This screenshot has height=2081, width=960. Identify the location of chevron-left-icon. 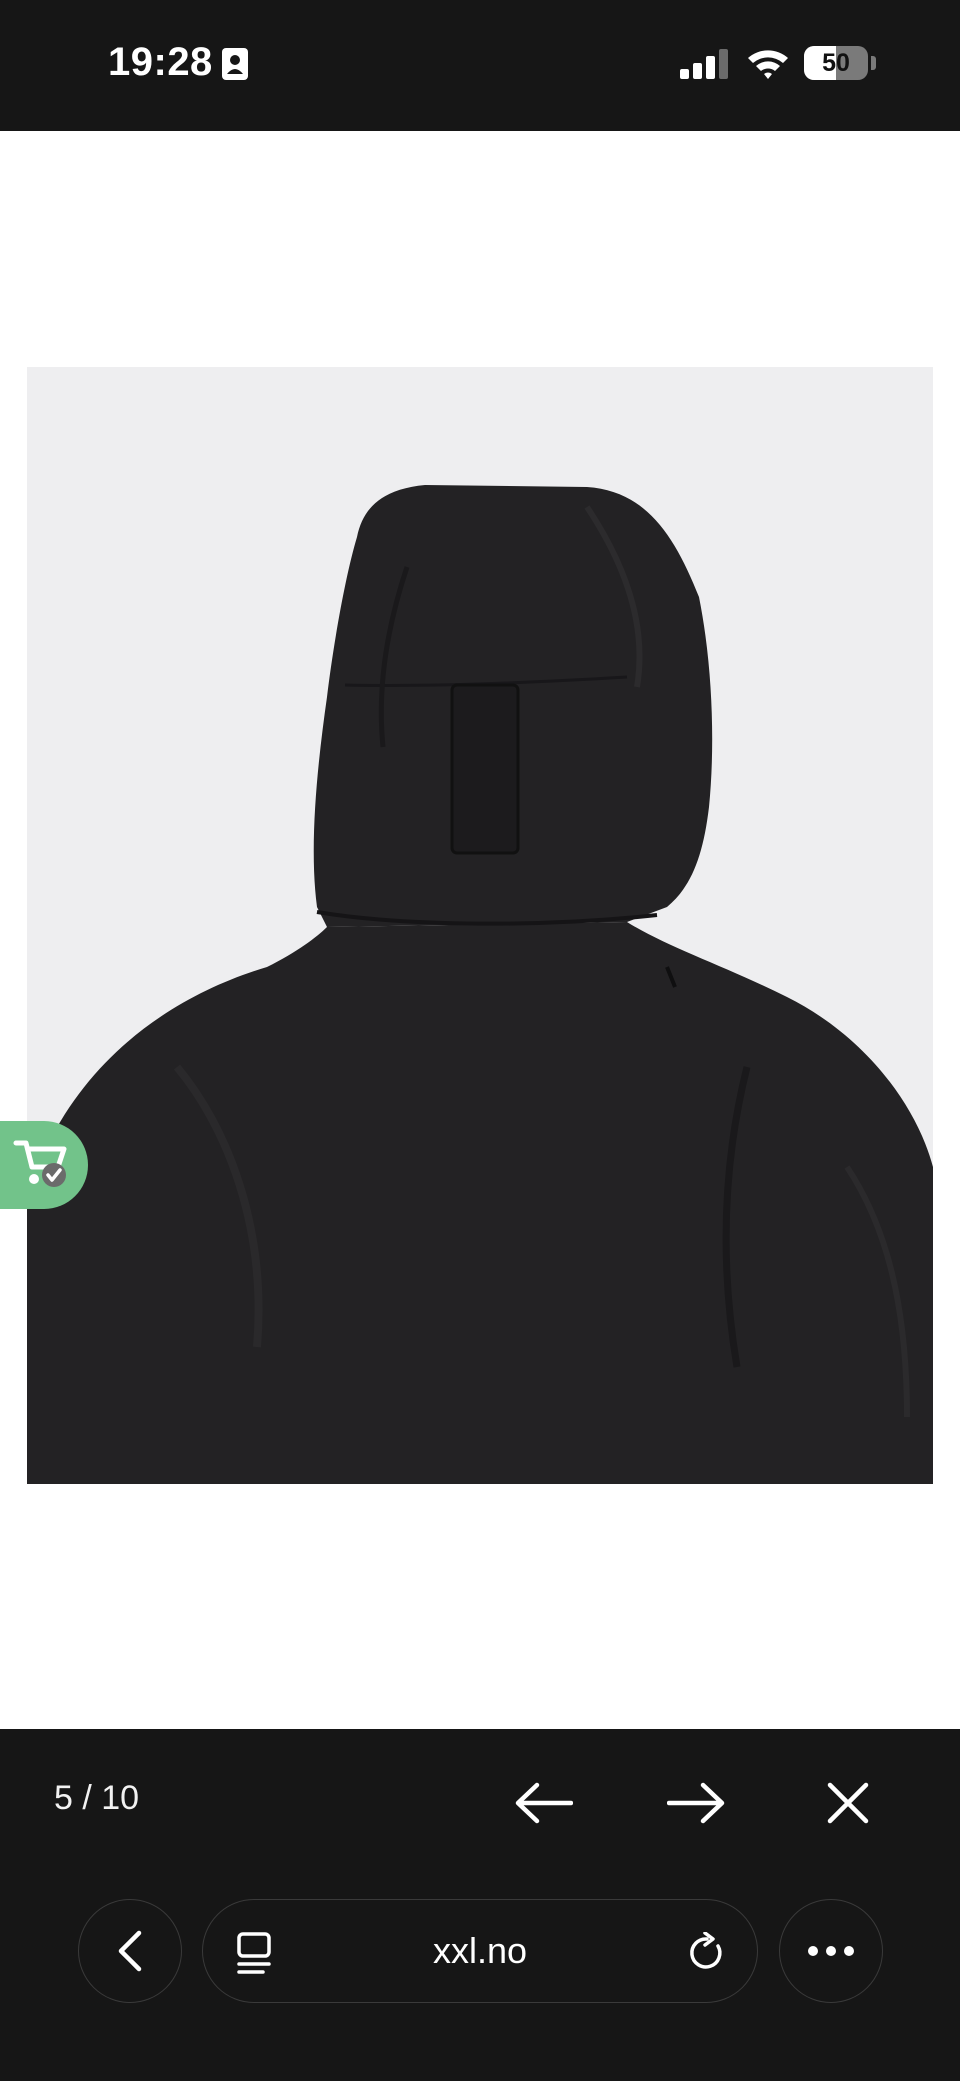
(130, 1951).